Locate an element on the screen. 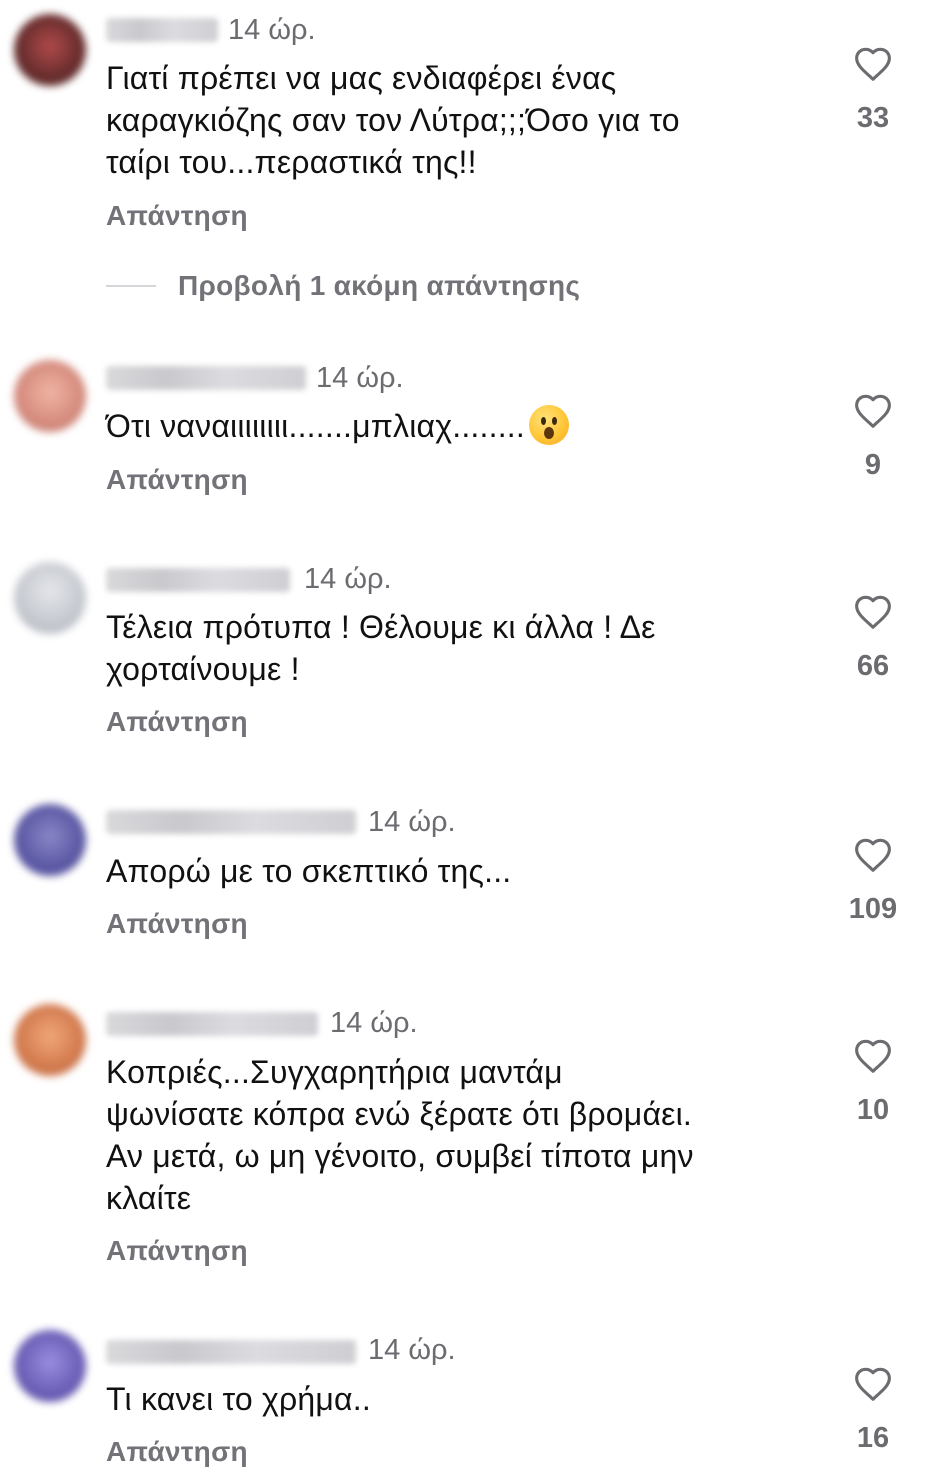  like-control: 66 is located at coordinates (873, 638).